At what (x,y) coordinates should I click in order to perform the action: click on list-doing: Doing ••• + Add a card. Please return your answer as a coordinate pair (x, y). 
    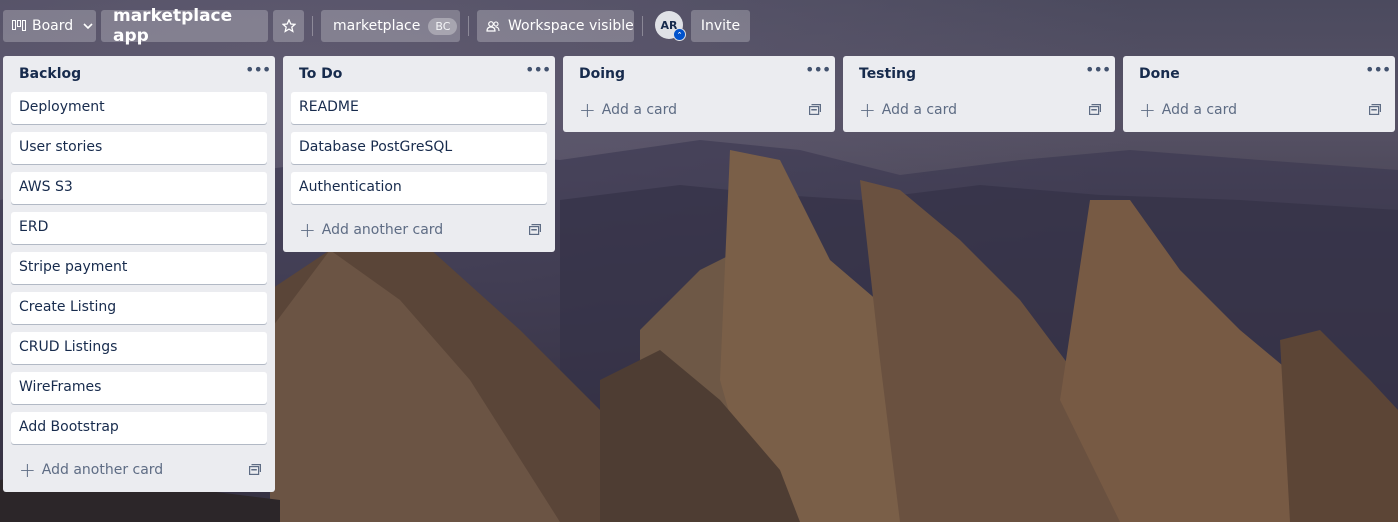
    Looking at the image, I should click on (699, 94).